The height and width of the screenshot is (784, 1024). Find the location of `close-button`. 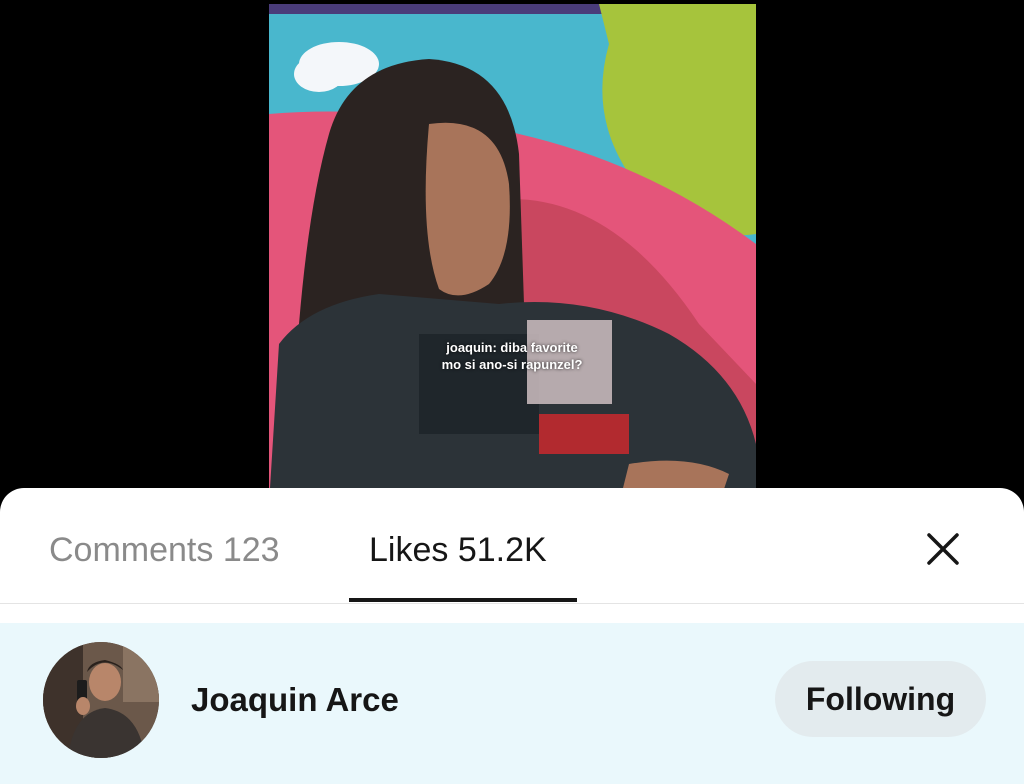

close-button is located at coordinates (943, 549).